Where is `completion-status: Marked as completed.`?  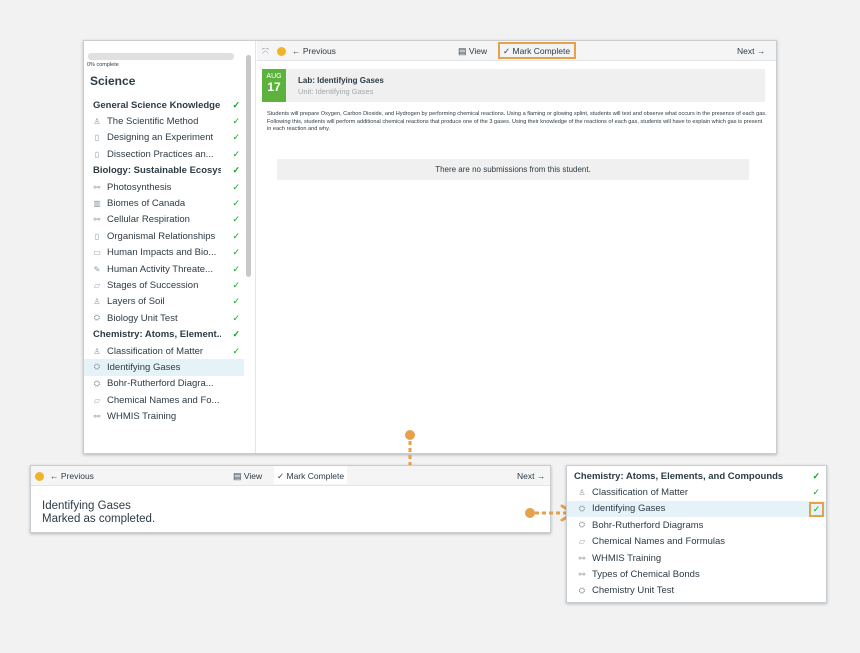
completion-status: Marked as completed. is located at coordinates (99, 519).